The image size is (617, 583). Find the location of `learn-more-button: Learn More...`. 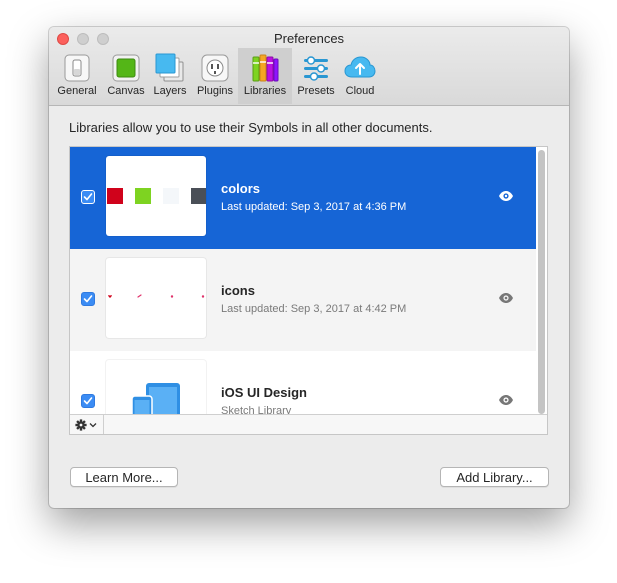

learn-more-button: Learn More... is located at coordinates (124, 477).